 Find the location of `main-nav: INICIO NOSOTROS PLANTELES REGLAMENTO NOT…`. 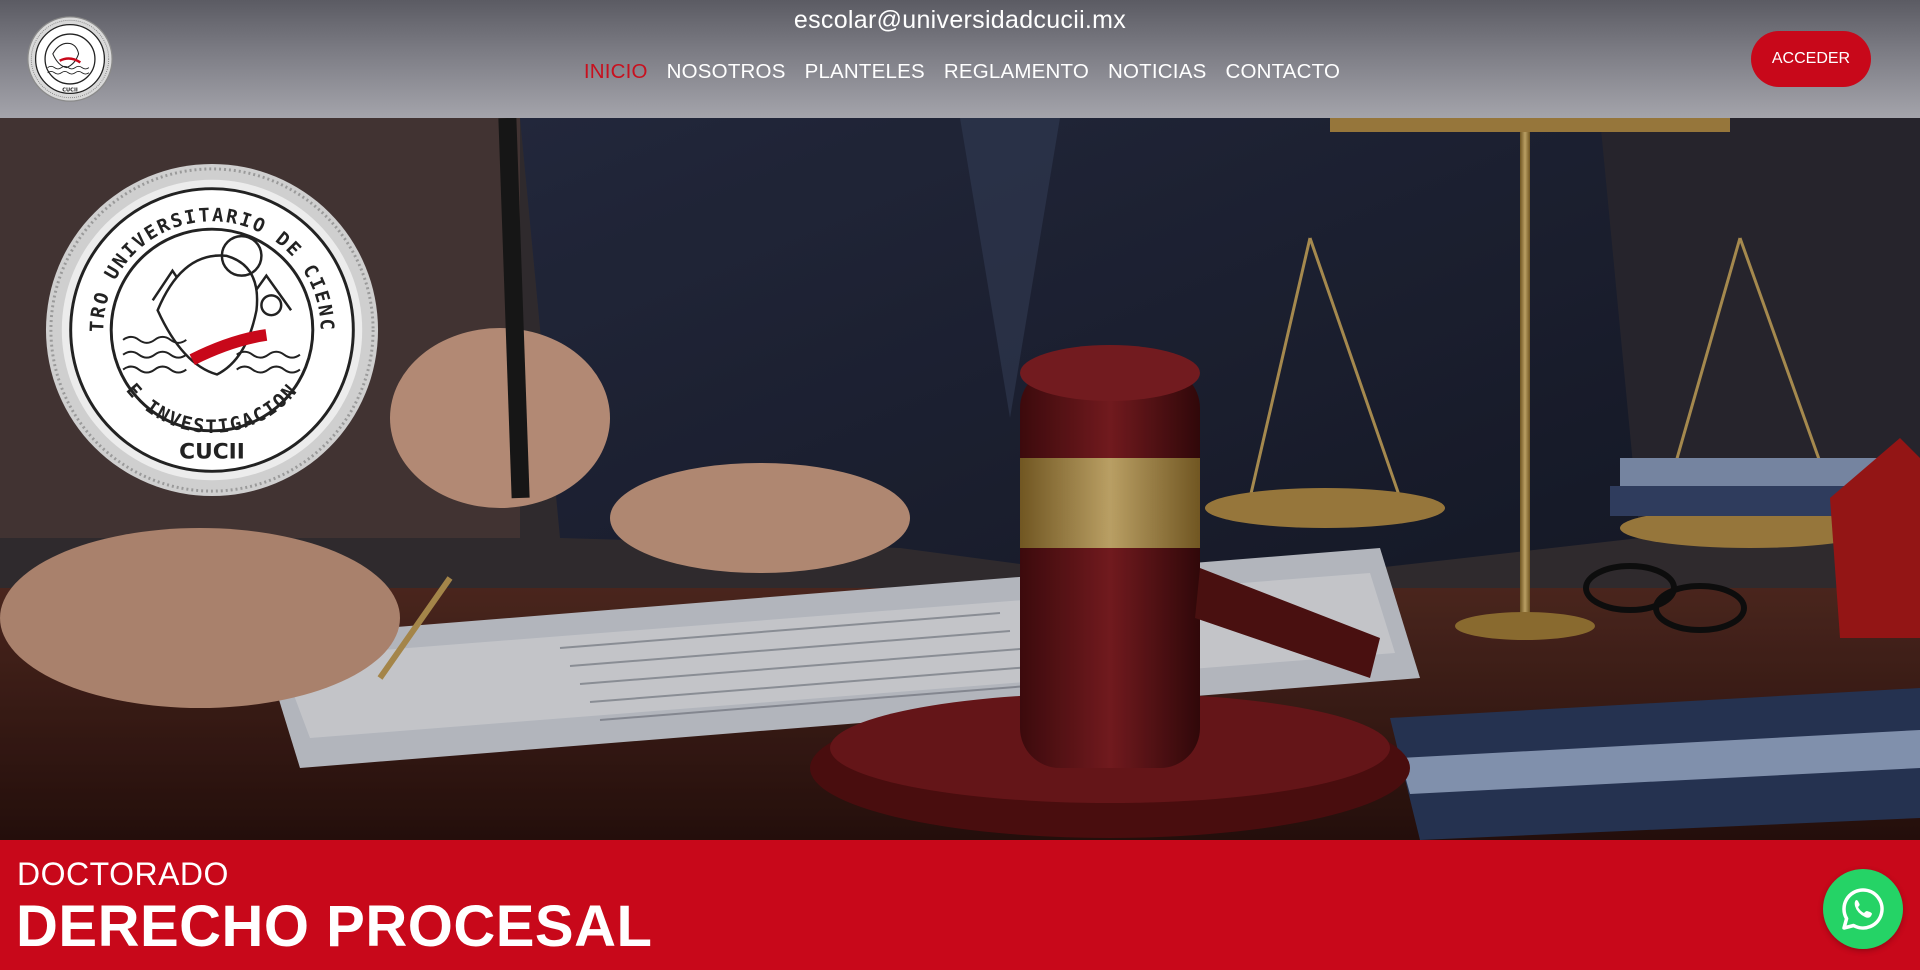

main-nav: INICIO NOSOTROS PLANTELES REGLAMENTO NOT… is located at coordinates (960, 72).